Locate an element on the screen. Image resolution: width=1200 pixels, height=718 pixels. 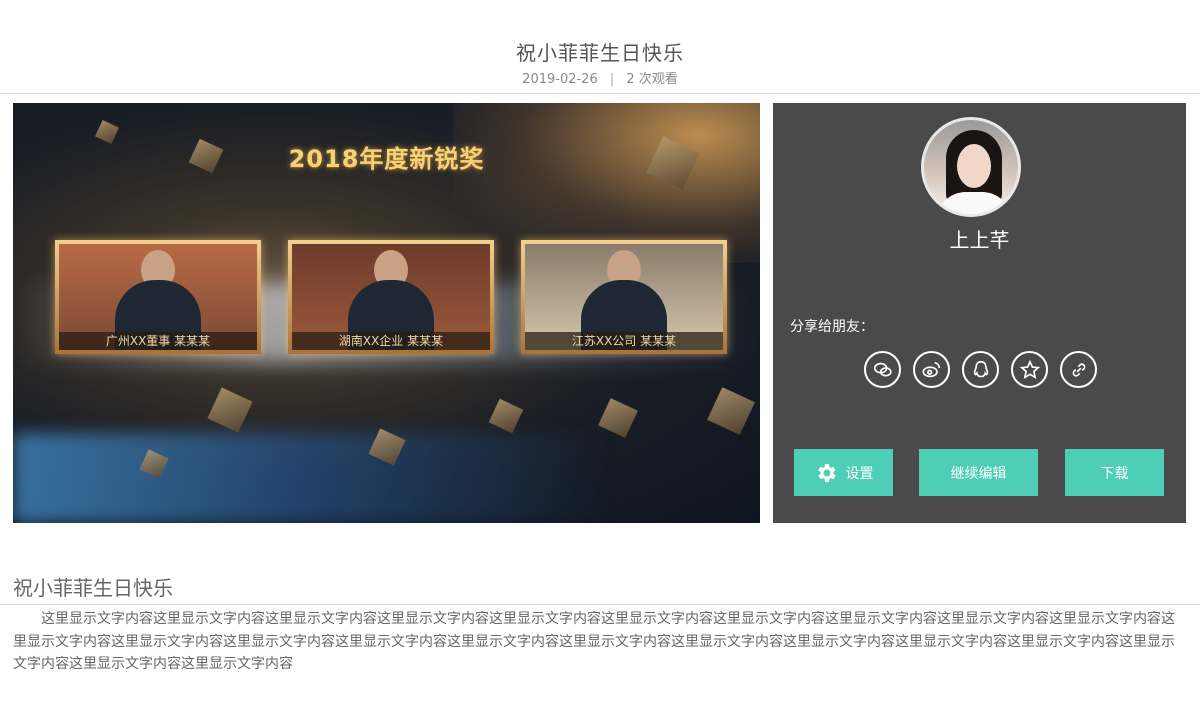
download-button: 下载 is located at coordinates (1114, 472).